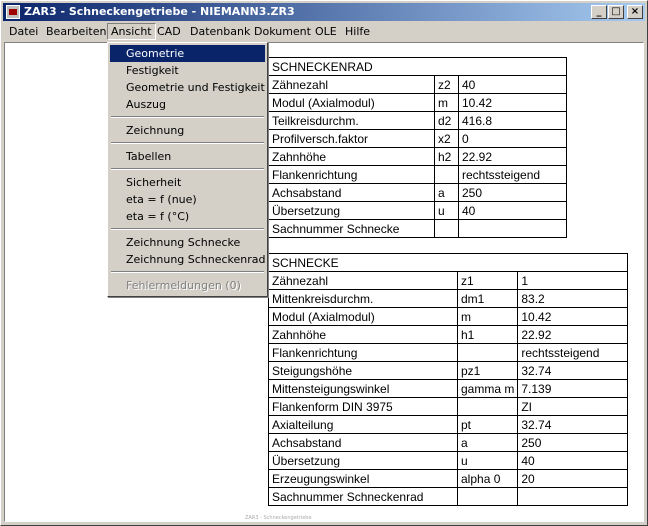 This screenshot has height=526, width=648. What do you see at coordinates (188, 259) in the screenshot?
I see `menu-item-zeichnung-schneckenrad: Zeichnung Schneckenrad` at bounding box center [188, 259].